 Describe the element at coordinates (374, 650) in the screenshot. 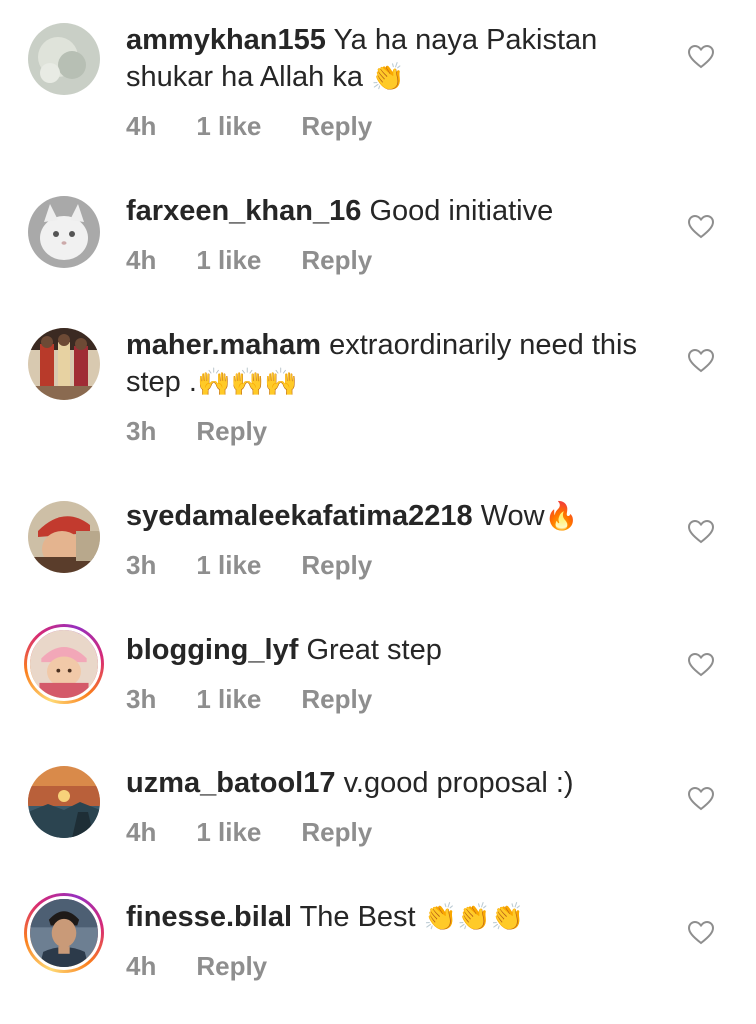

I see `comment-body: Great step` at that location.